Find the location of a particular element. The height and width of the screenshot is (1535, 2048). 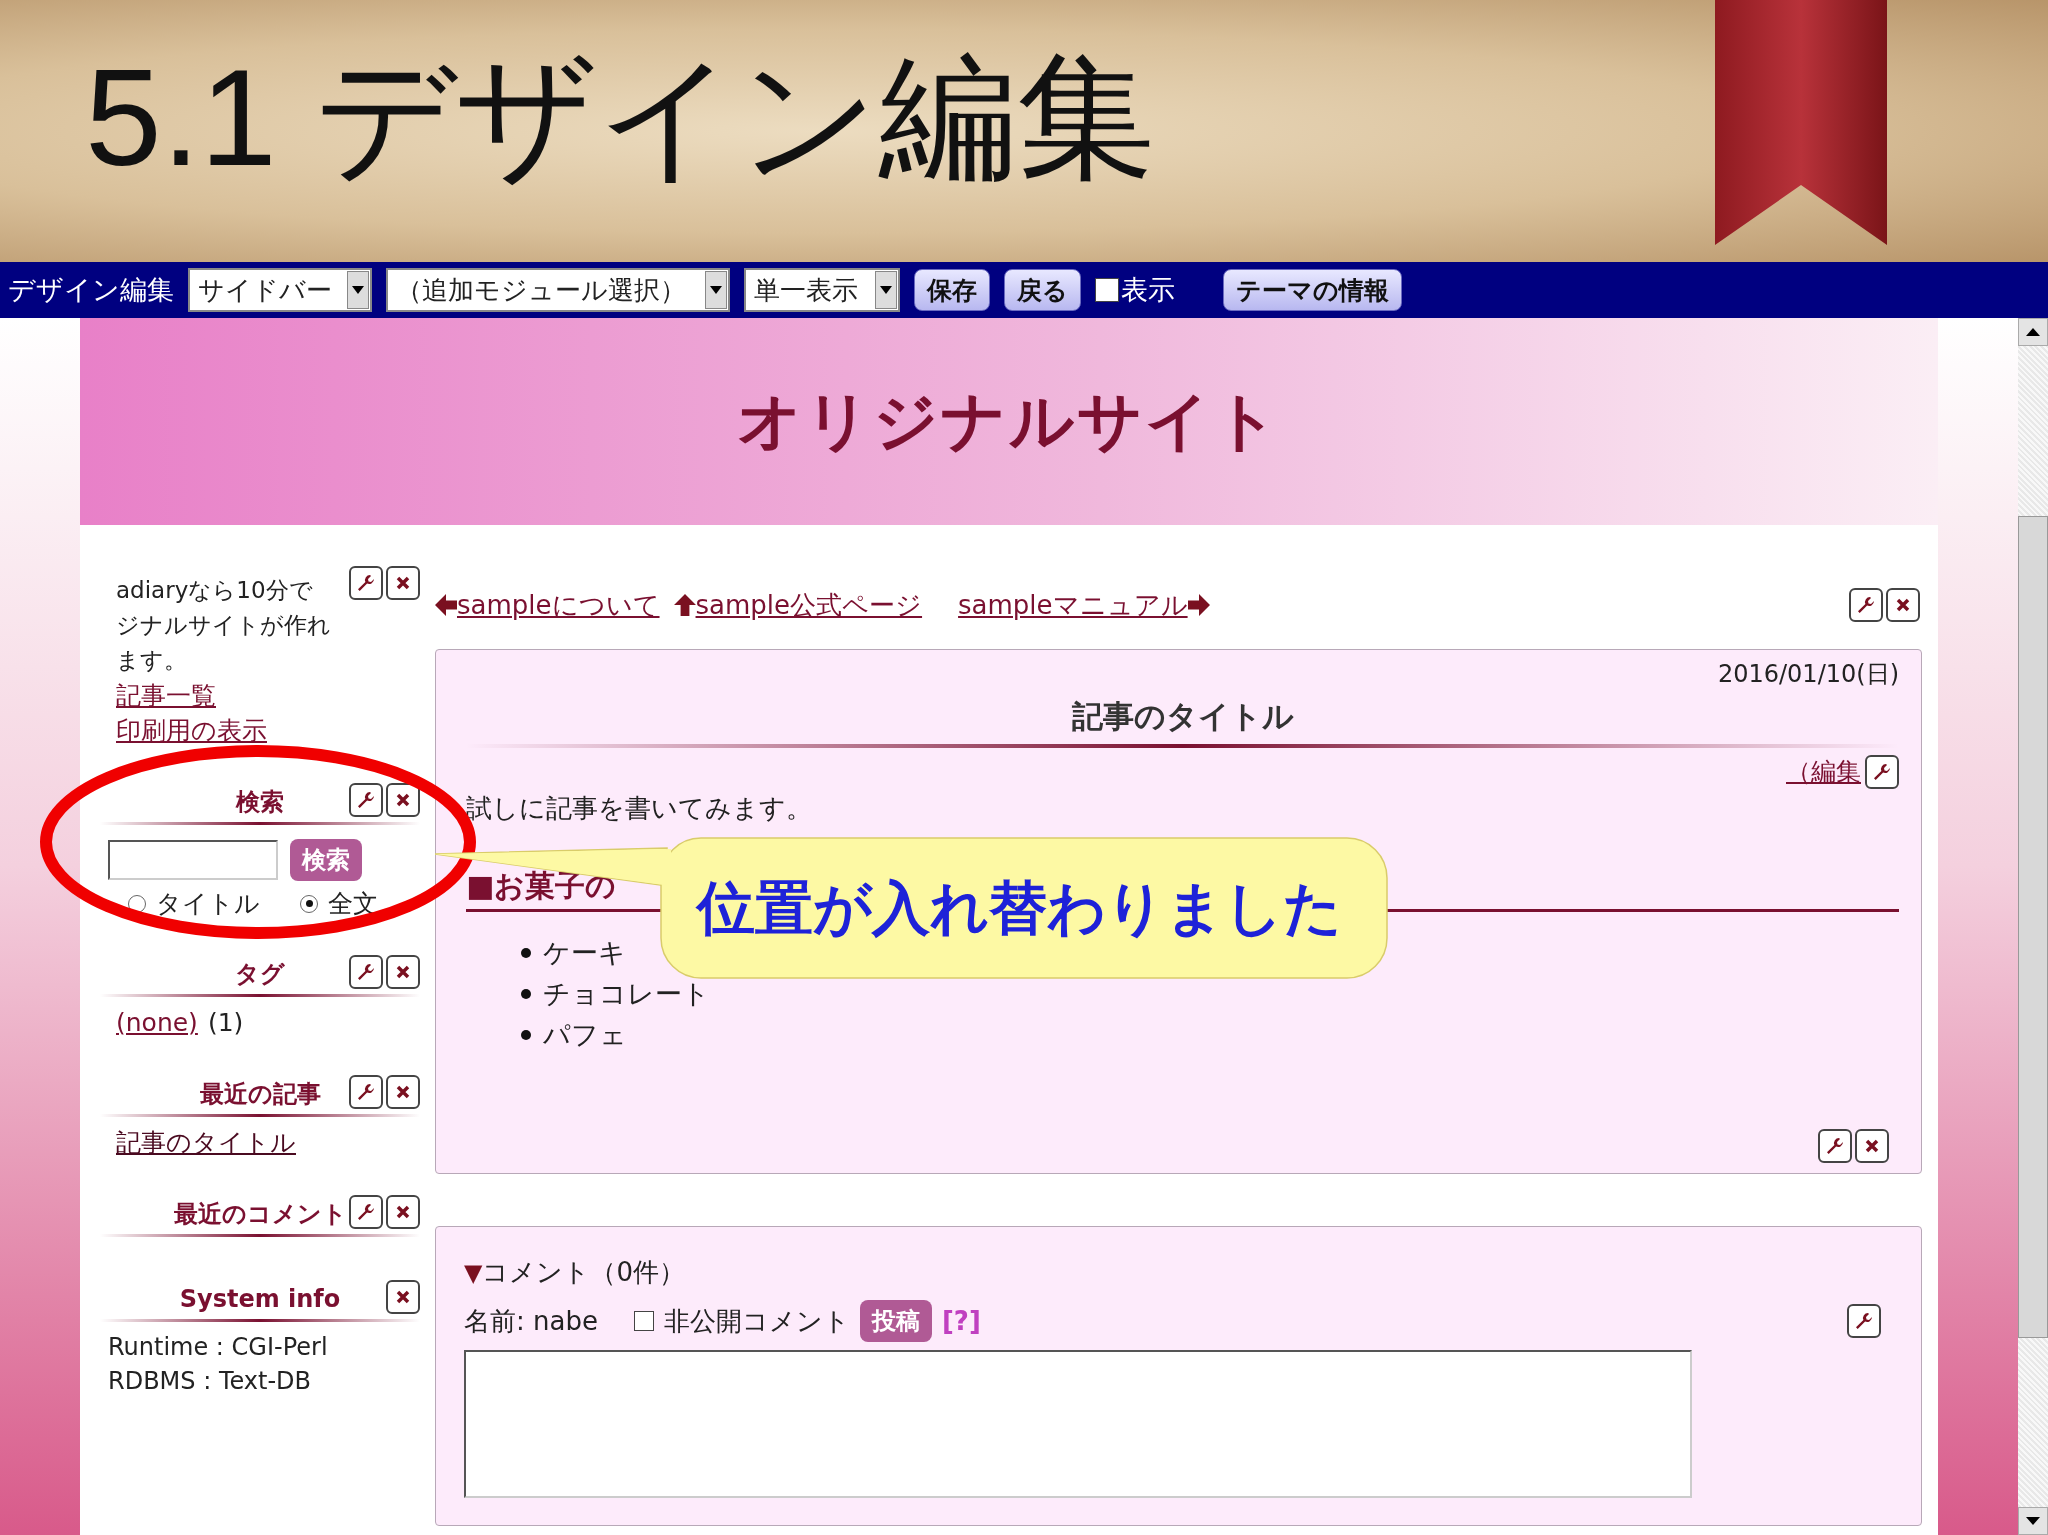

checkbox-label: 非公開コメント is located at coordinates (756, 1321).